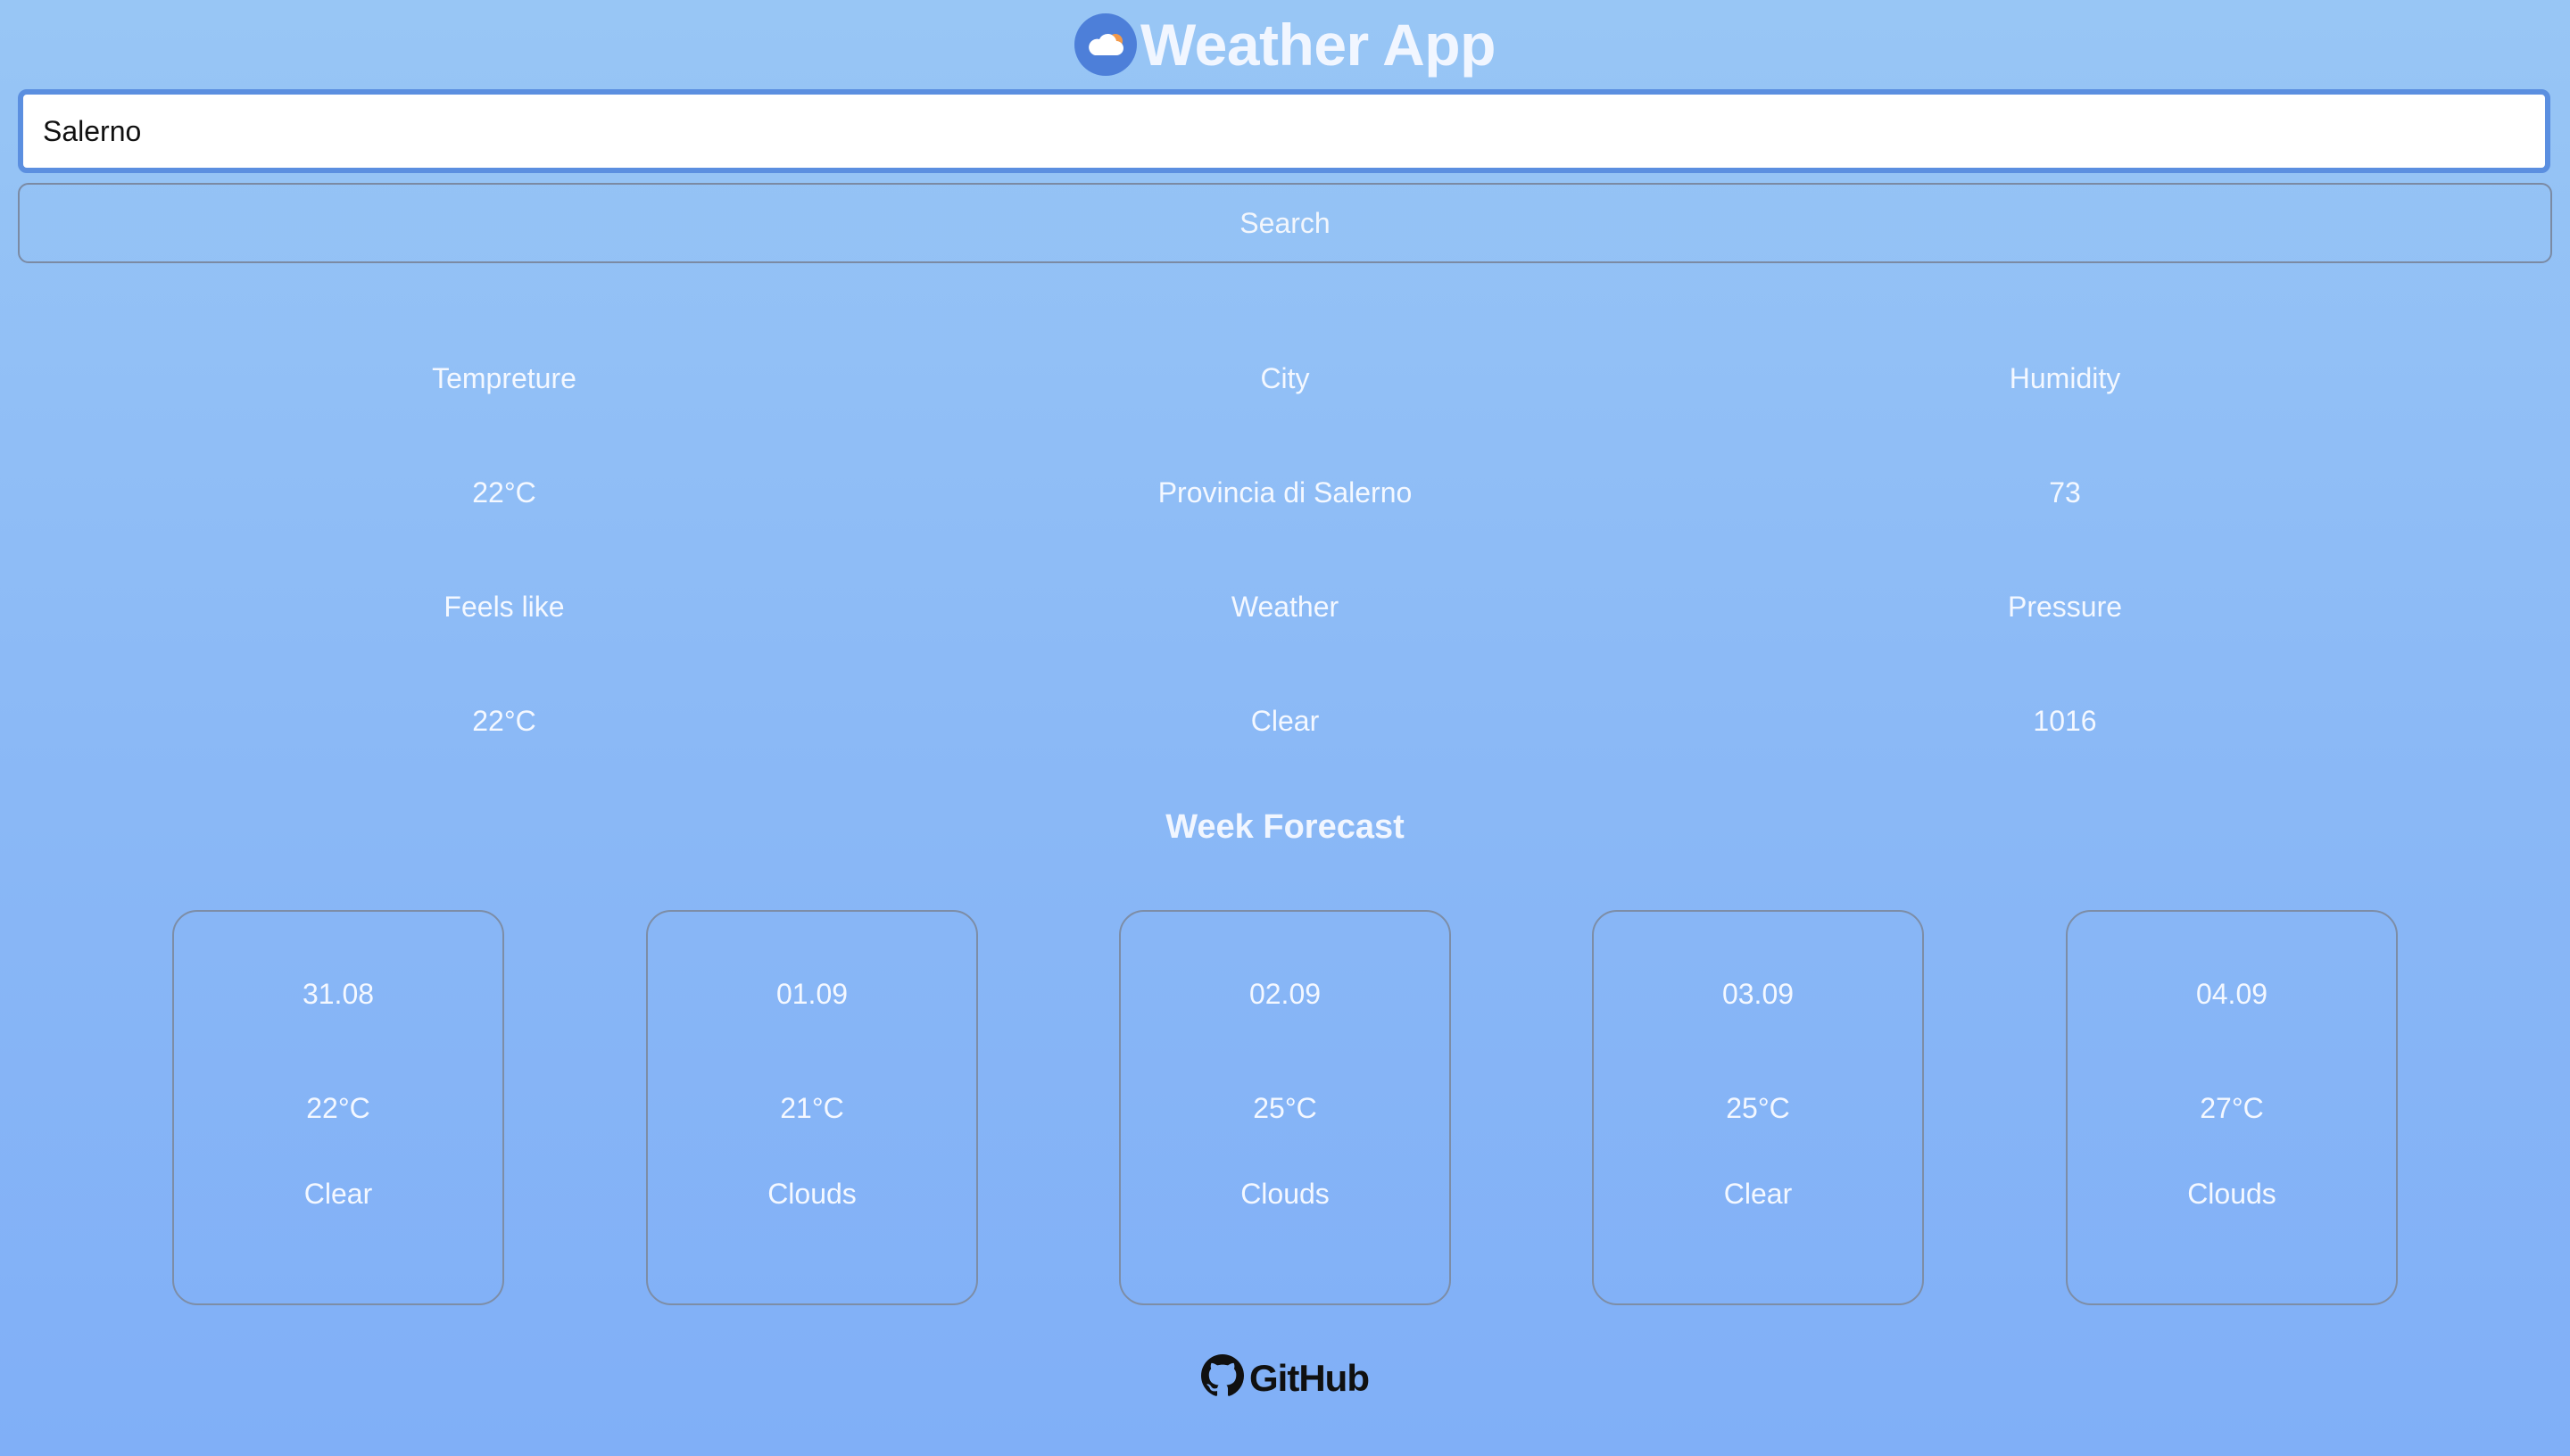  What do you see at coordinates (1285, 223) in the screenshot?
I see `search-button: Search` at bounding box center [1285, 223].